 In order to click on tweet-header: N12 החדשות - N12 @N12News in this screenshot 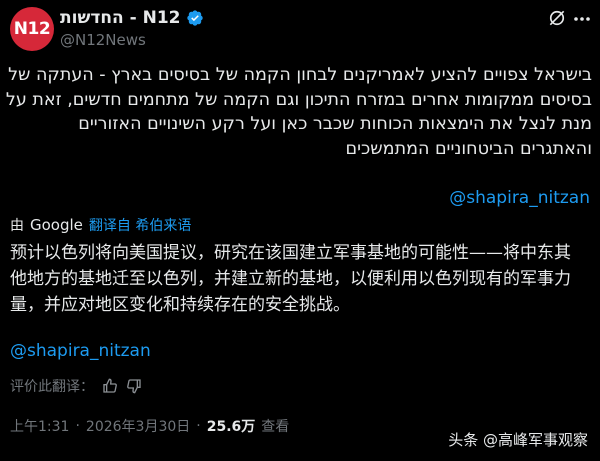, I will do `click(300, 30)`.